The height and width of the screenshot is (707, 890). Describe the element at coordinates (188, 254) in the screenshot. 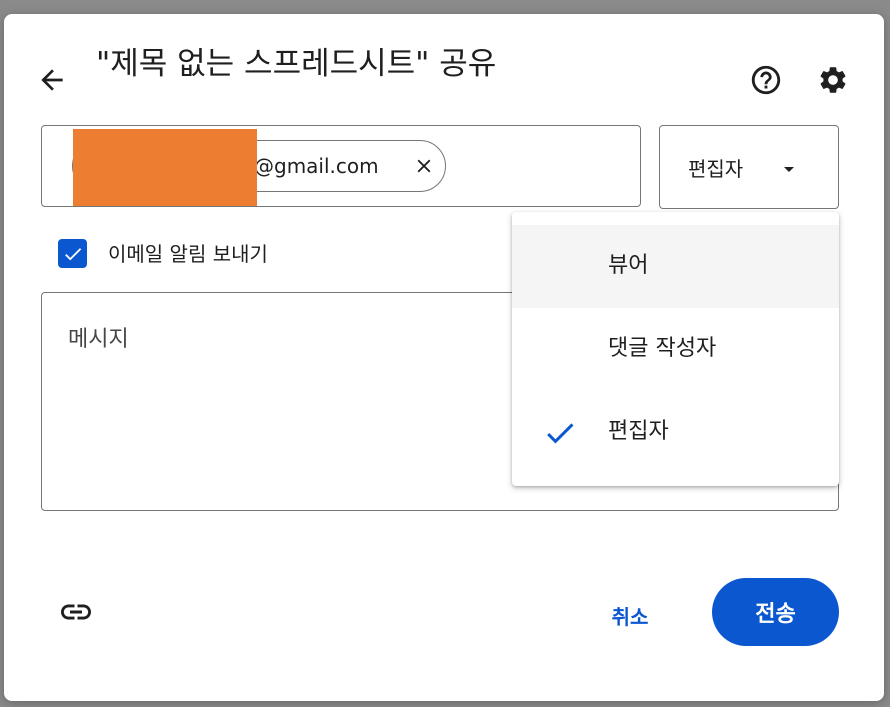

I see `notify-label: 이메일 알림 보내기` at that location.